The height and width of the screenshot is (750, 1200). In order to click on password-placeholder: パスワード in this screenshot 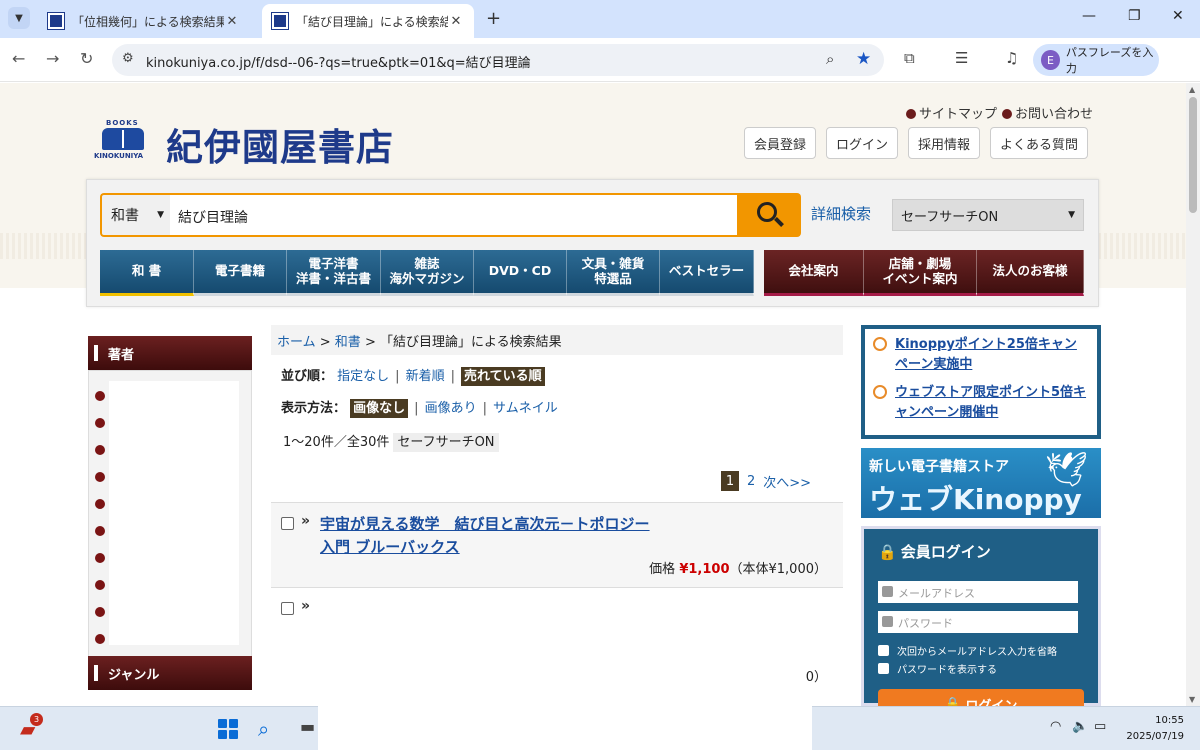, I will do `click(925, 623)`.